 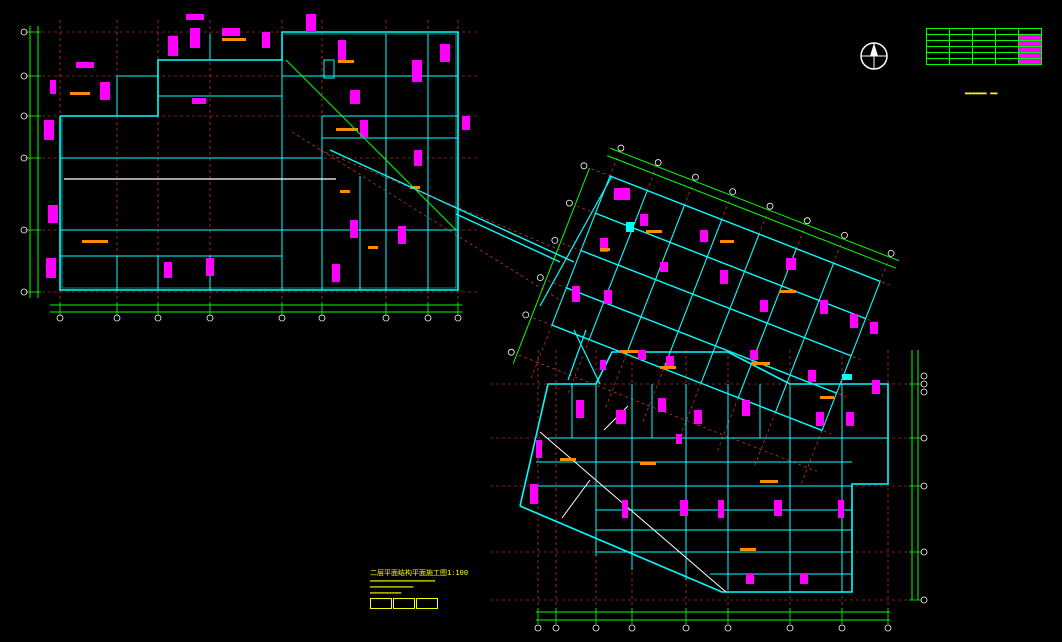 What do you see at coordinates (633, 512) in the screenshot?
I see `section-line` at bounding box center [633, 512].